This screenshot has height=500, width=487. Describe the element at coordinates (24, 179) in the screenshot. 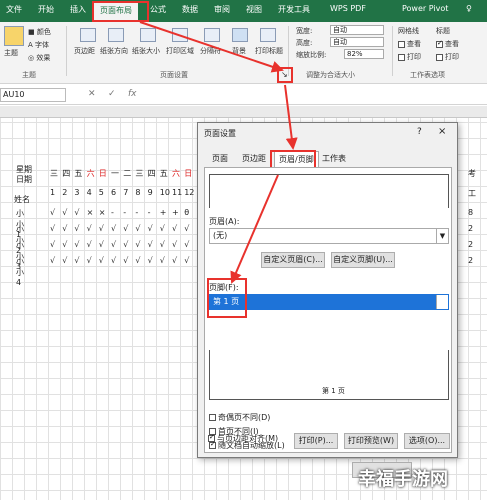

I see `corner-date-label: 日期` at that location.